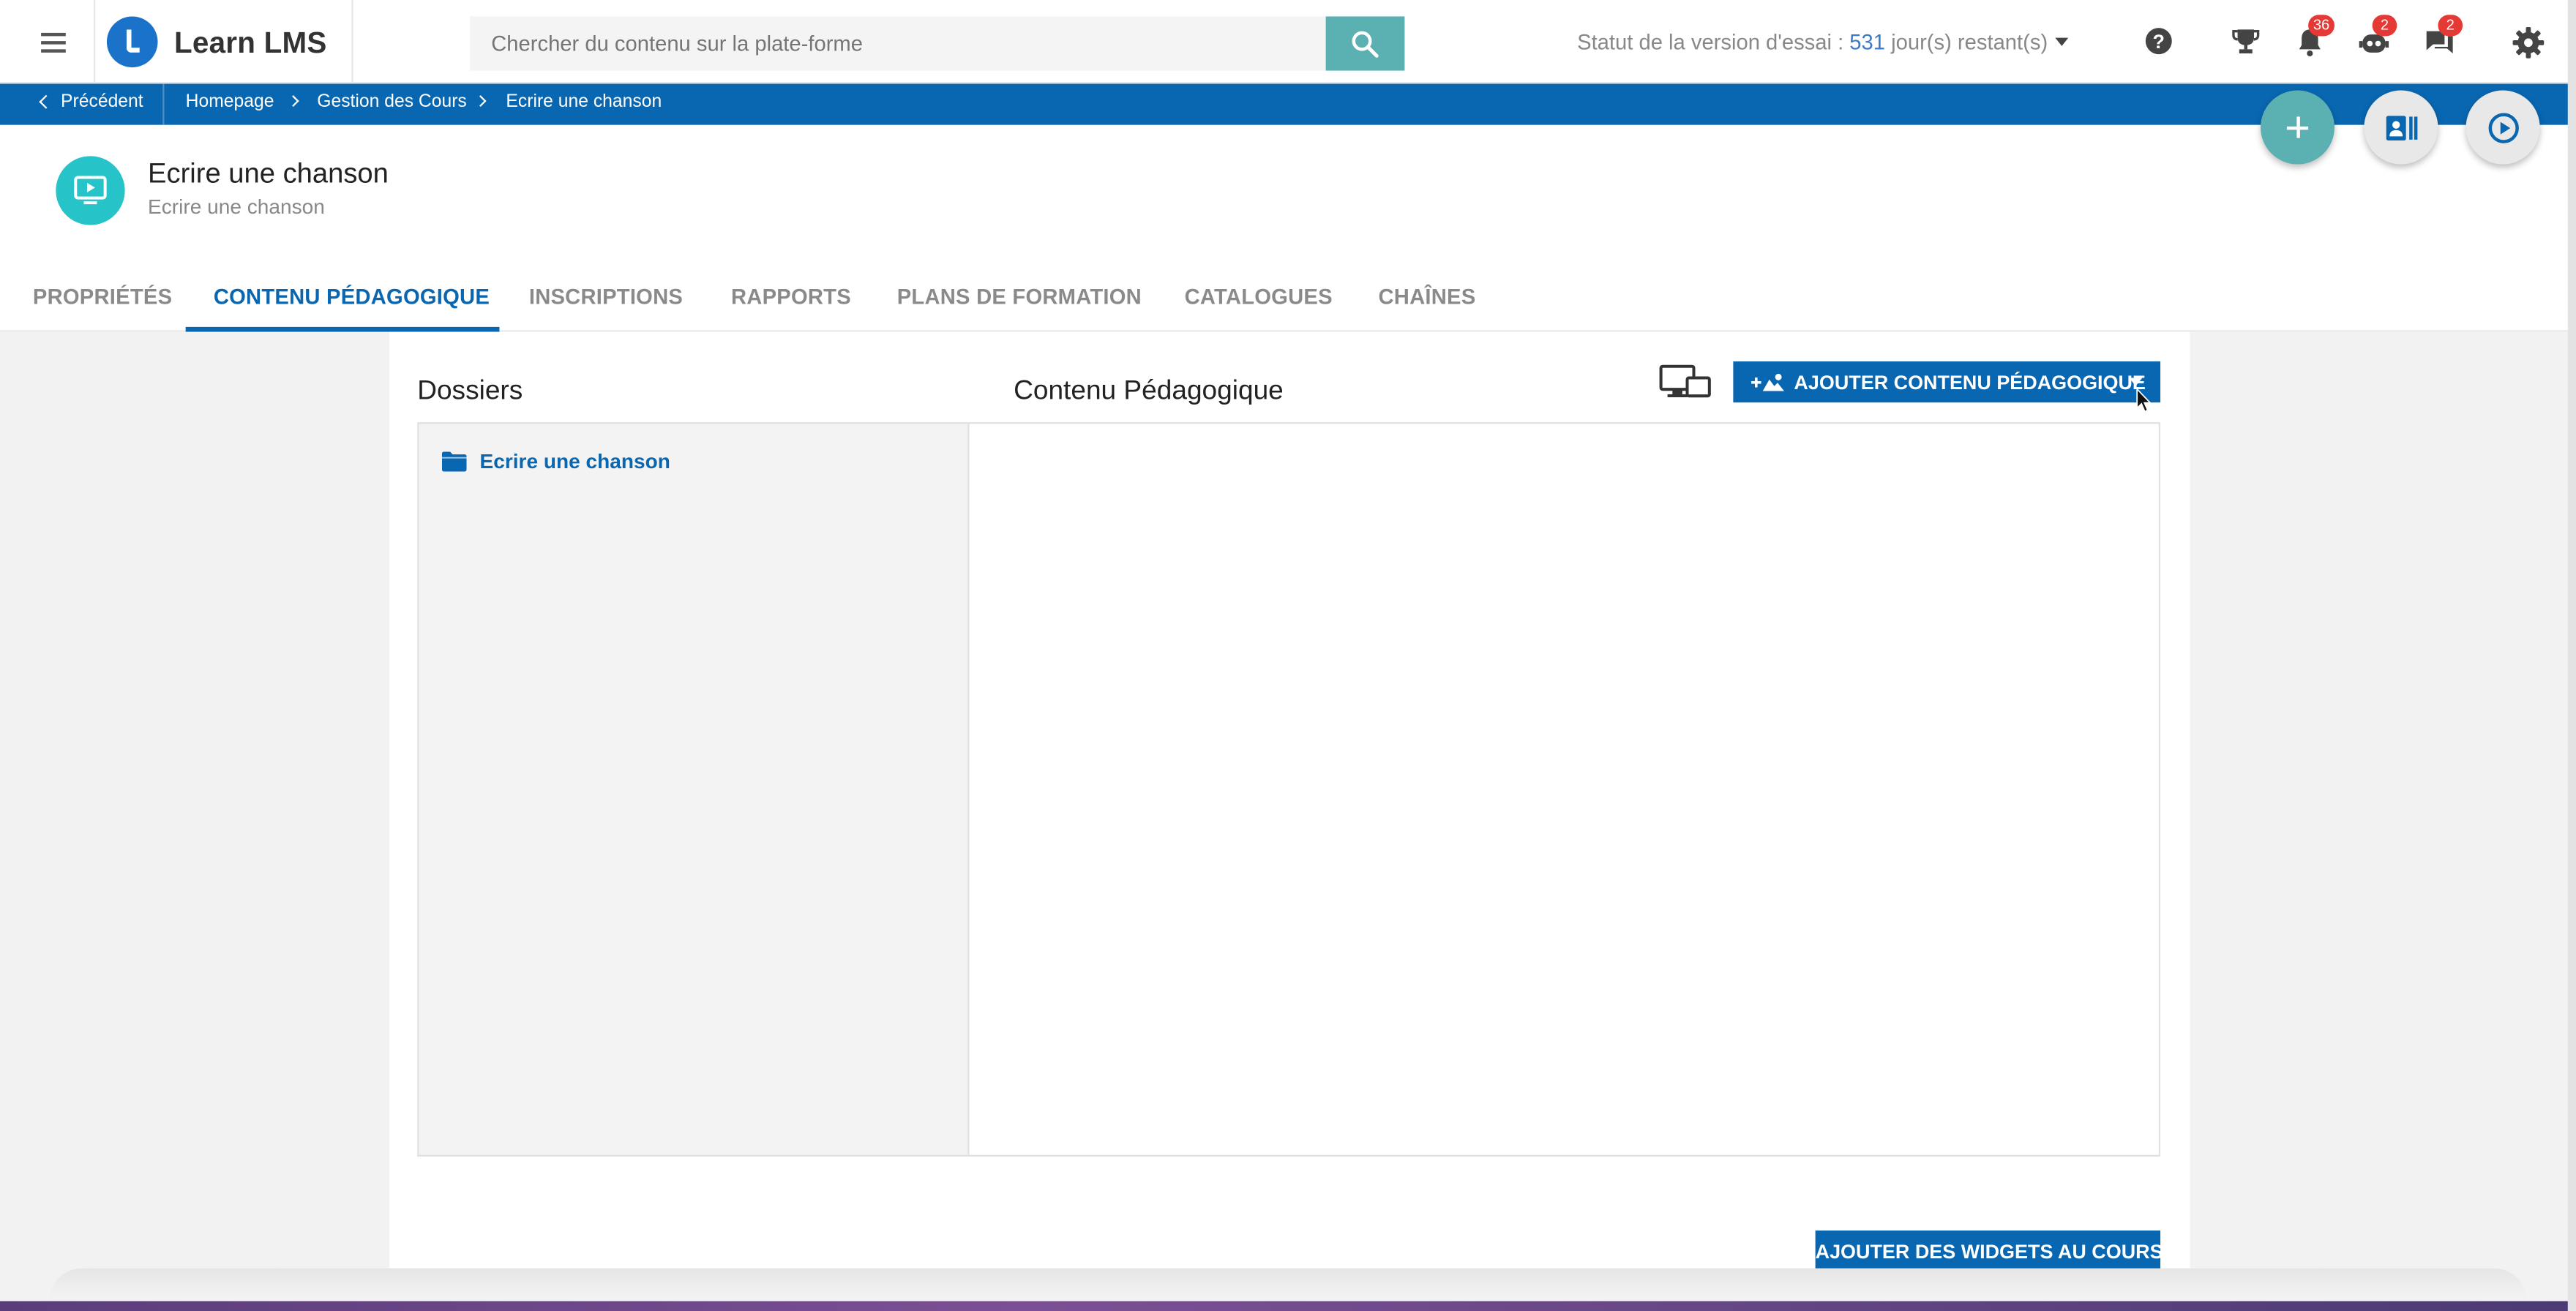  I want to click on breadcrumb-divider, so click(163, 104).